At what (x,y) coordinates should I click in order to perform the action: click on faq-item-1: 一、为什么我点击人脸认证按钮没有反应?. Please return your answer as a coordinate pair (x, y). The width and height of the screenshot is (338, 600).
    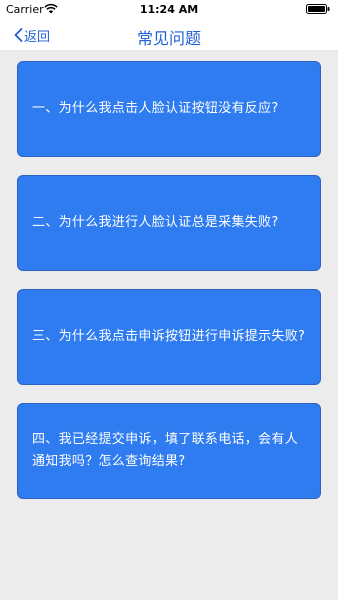
    Looking at the image, I should click on (169, 109).